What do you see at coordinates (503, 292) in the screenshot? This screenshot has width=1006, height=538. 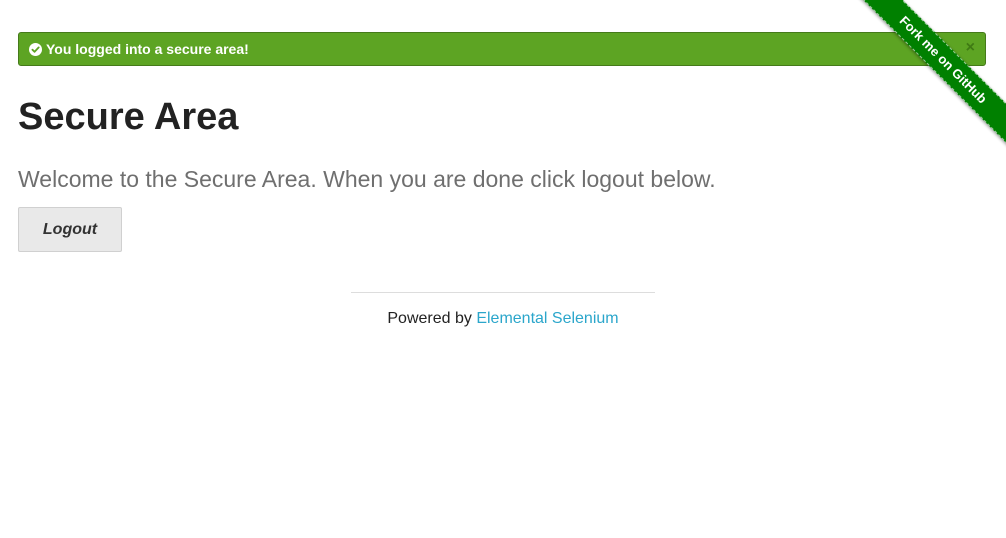 I see `footer-divider` at bounding box center [503, 292].